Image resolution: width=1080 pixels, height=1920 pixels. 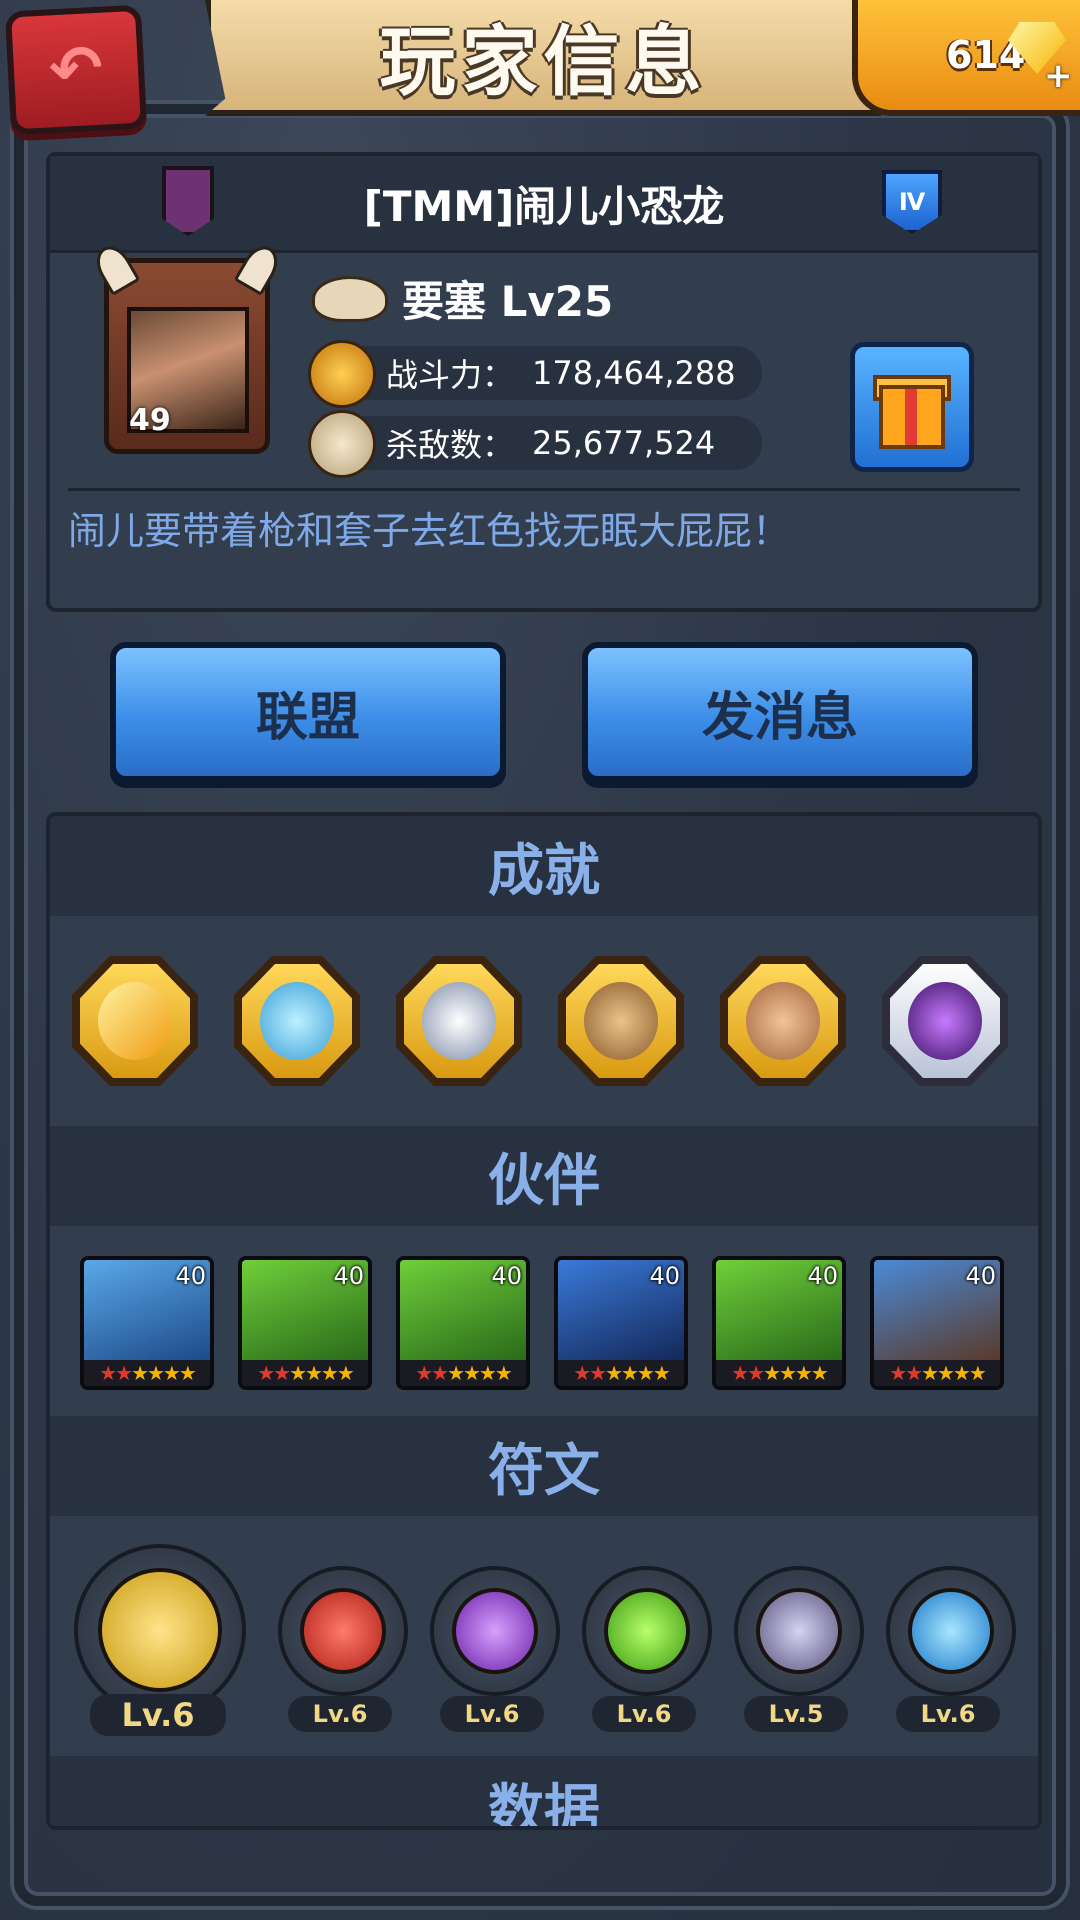 What do you see at coordinates (779, 717) in the screenshot?
I see `send-message-button-label: 发消息` at bounding box center [779, 717].